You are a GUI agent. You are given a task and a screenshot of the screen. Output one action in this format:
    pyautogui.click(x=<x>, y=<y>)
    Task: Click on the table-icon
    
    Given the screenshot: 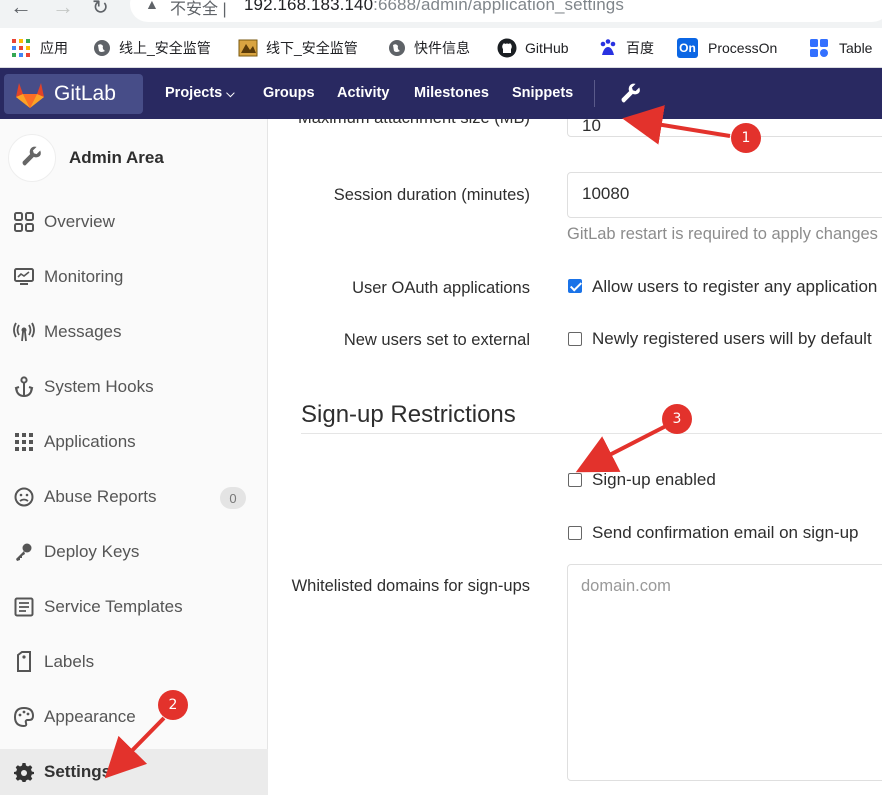 What is the action you would take?
    pyautogui.click(x=819, y=48)
    